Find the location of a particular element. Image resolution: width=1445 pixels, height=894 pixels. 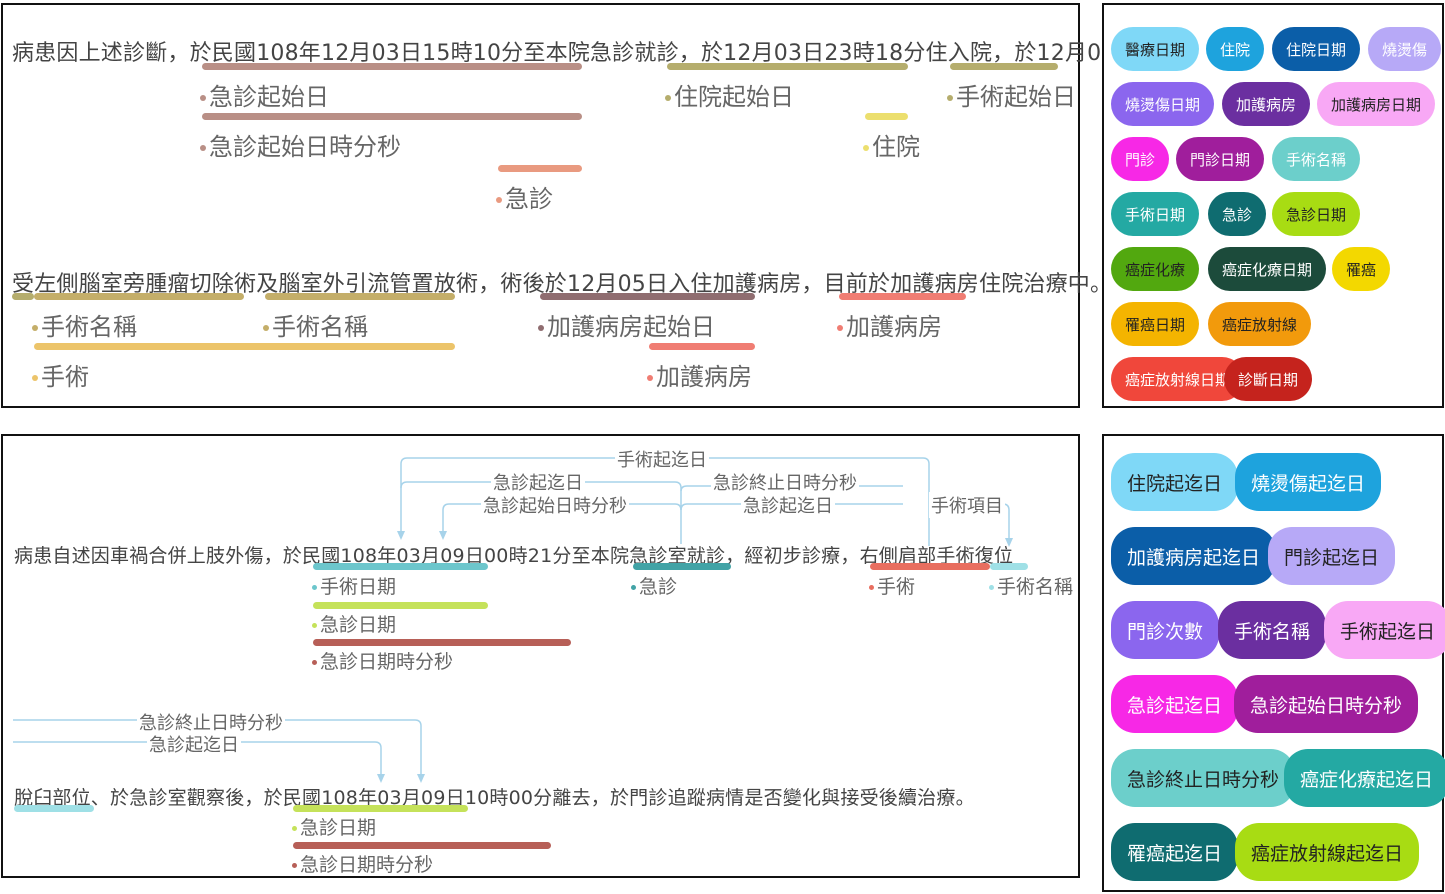

legend-tag: 手術日期 is located at coordinates (1155, 214).